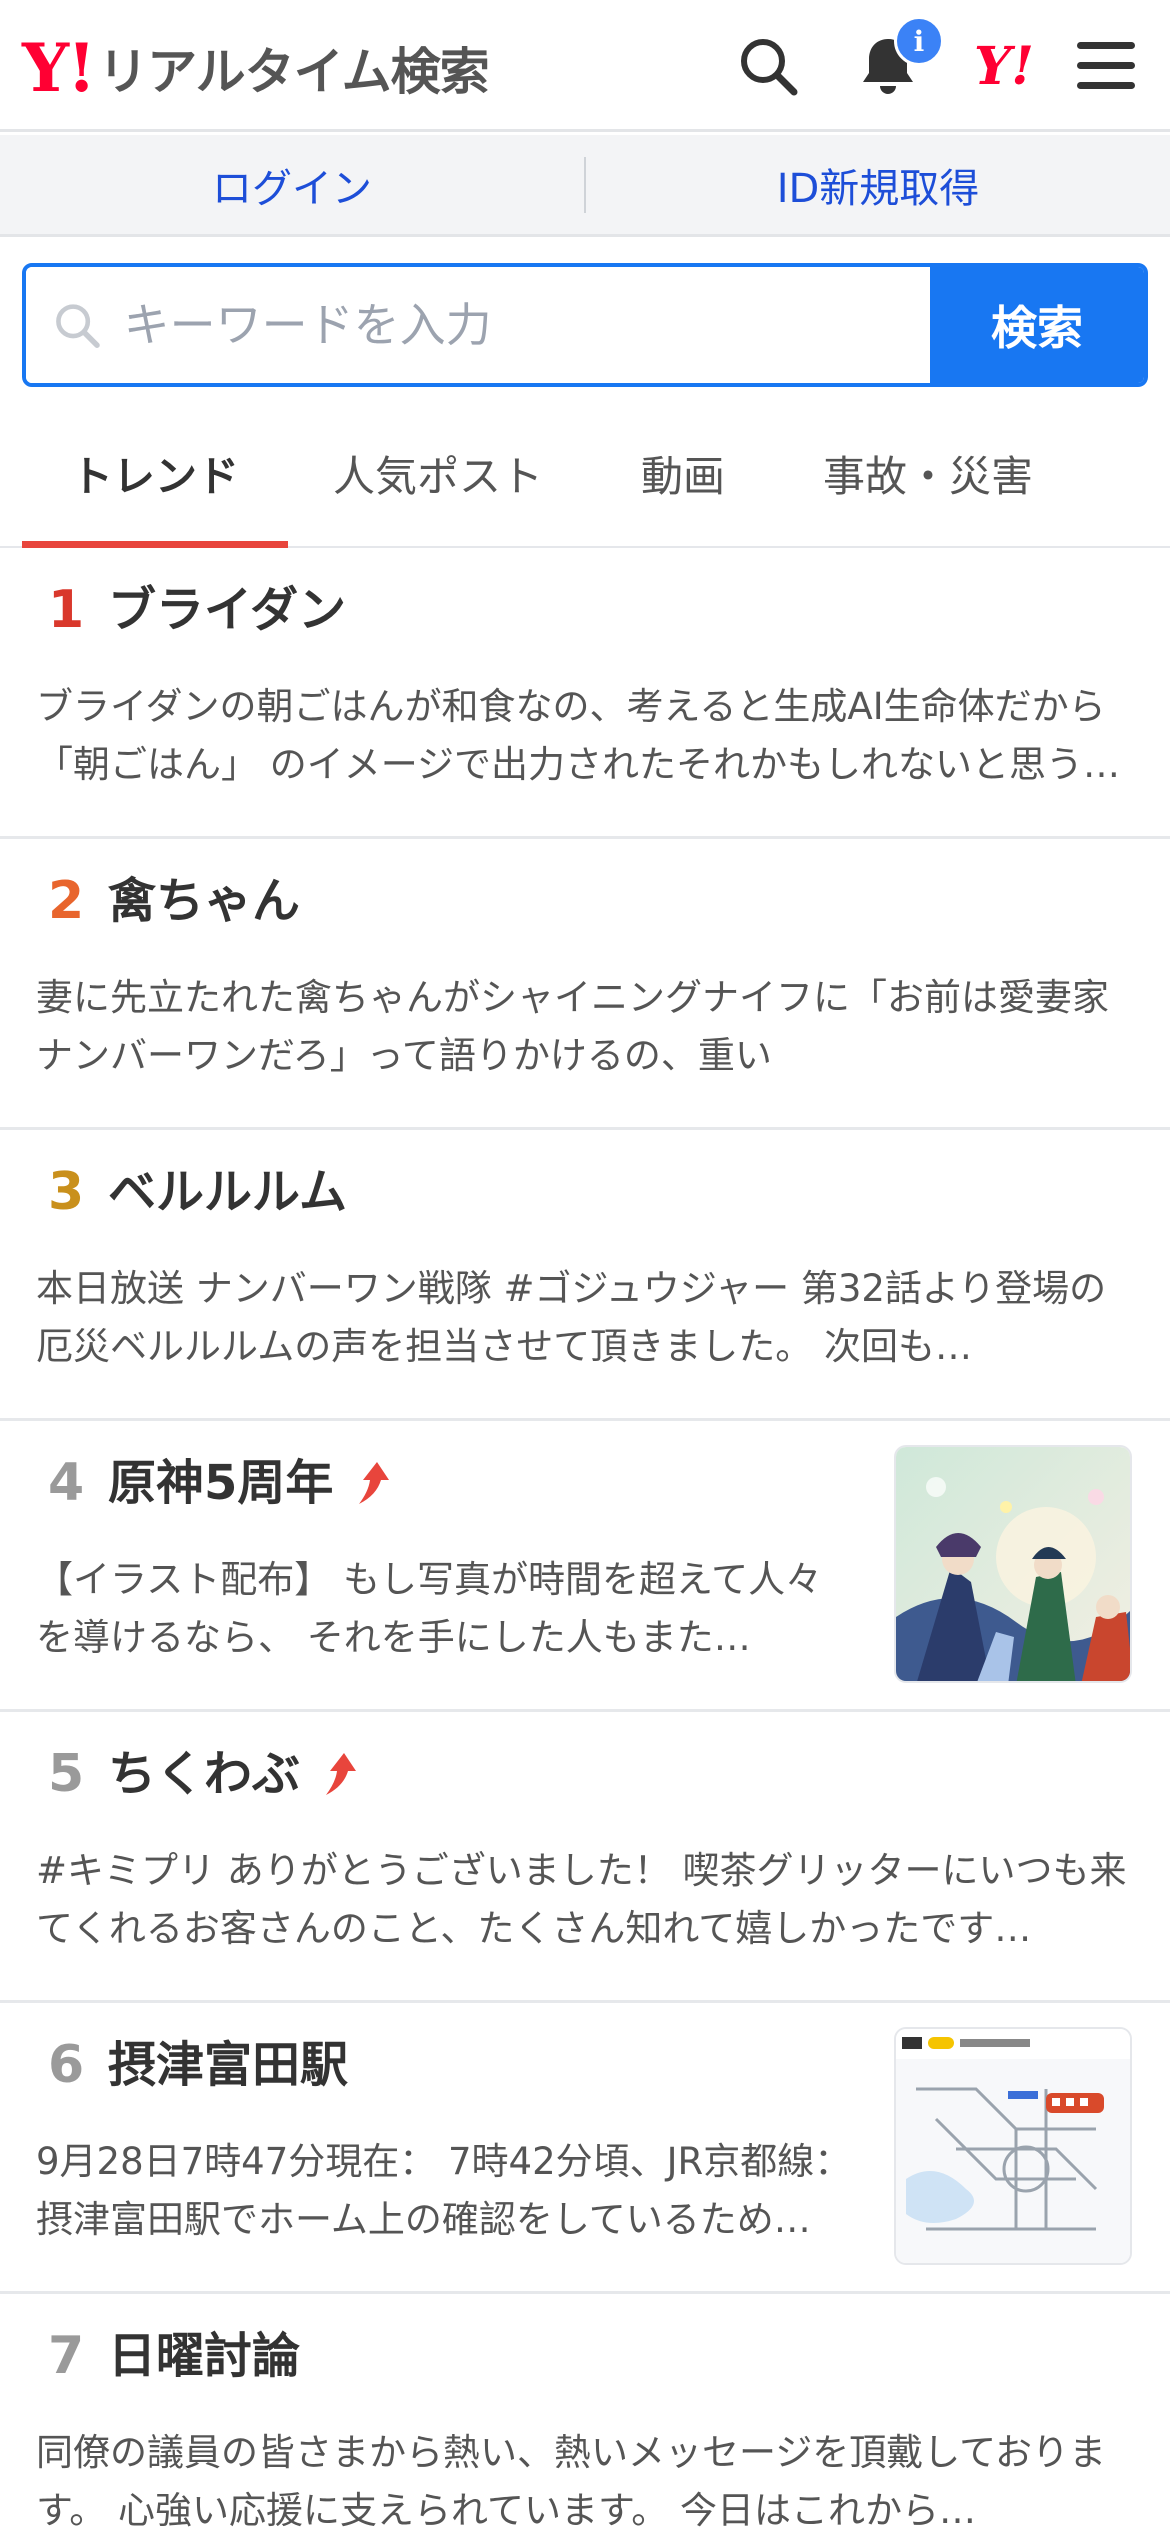  I want to click on search-field-icon, so click(78, 326).